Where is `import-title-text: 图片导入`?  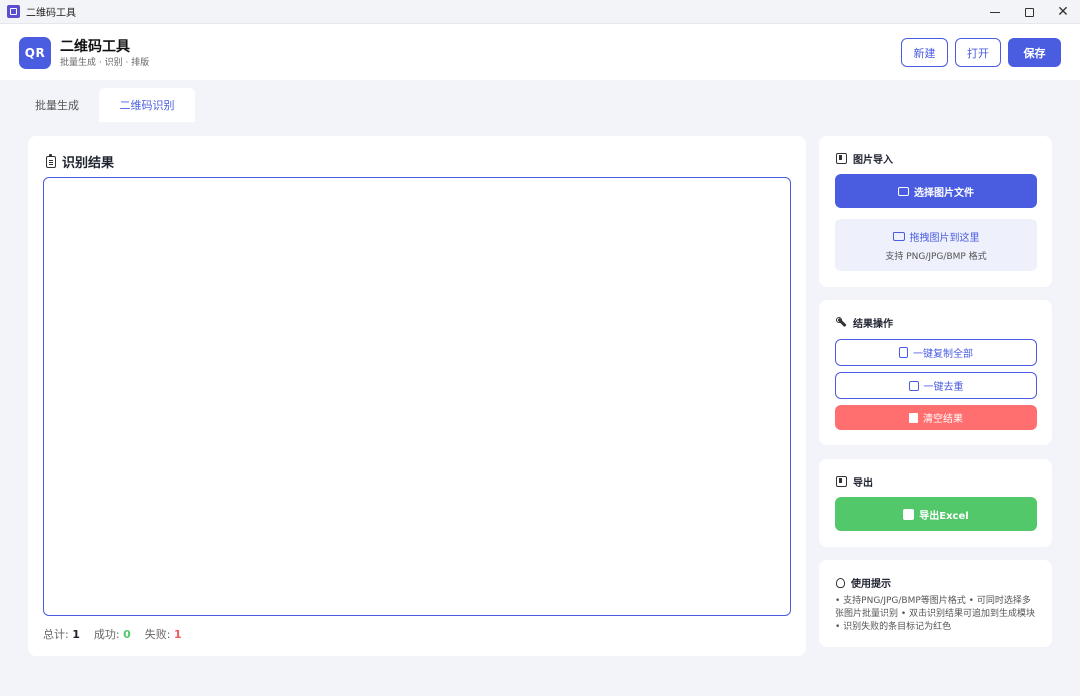
import-title-text: 图片导入 is located at coordinates (873, 160).